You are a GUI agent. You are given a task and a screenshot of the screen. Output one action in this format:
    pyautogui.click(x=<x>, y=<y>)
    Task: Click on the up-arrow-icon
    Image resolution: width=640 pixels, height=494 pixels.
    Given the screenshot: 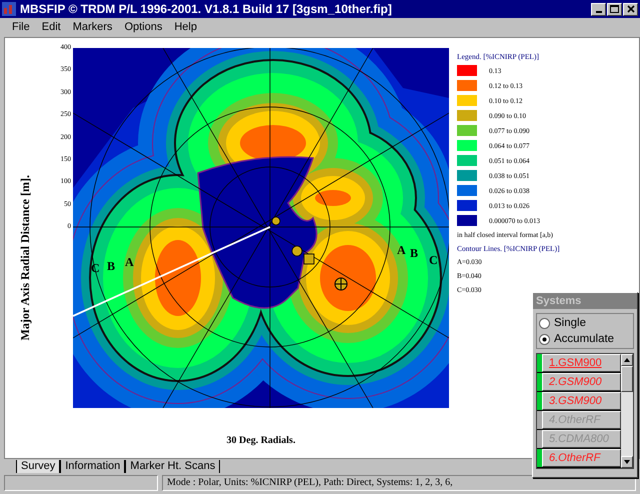 What is the action you would take?
    pyautogui.click(x=627, y=360)
    